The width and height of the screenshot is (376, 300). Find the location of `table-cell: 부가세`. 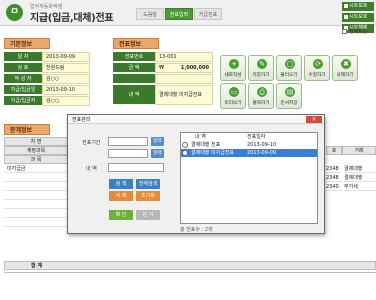

table-cell: 부가세 is located at coordinates (360, 187).